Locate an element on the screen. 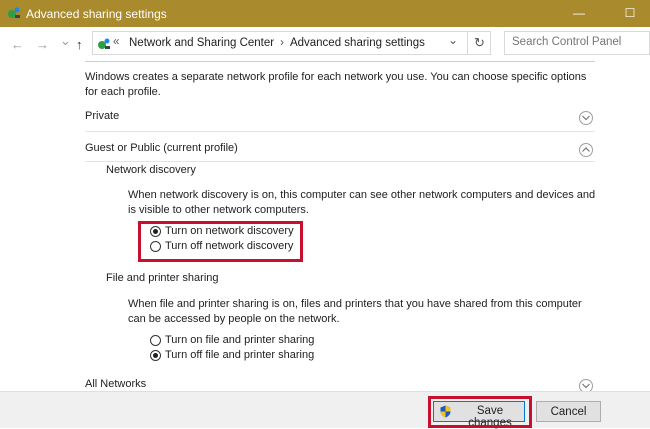  section-private-label: Private is located at coordinates (102, 116).